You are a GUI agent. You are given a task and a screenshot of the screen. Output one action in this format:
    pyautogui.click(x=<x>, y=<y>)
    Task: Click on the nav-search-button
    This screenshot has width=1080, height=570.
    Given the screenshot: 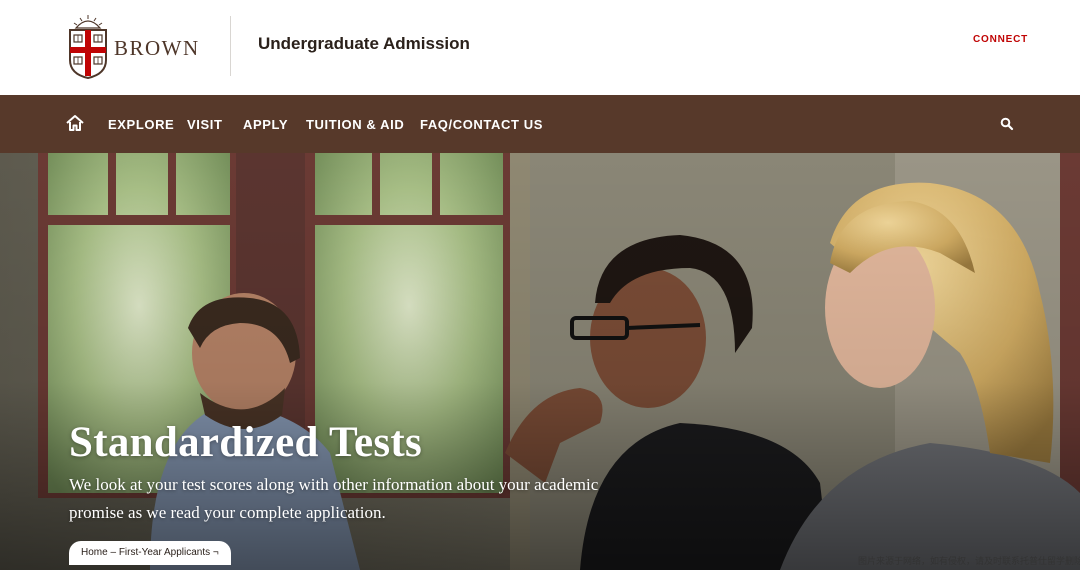 What is the action you would take?
    pyautogui.click(x=1007, y=124)
    